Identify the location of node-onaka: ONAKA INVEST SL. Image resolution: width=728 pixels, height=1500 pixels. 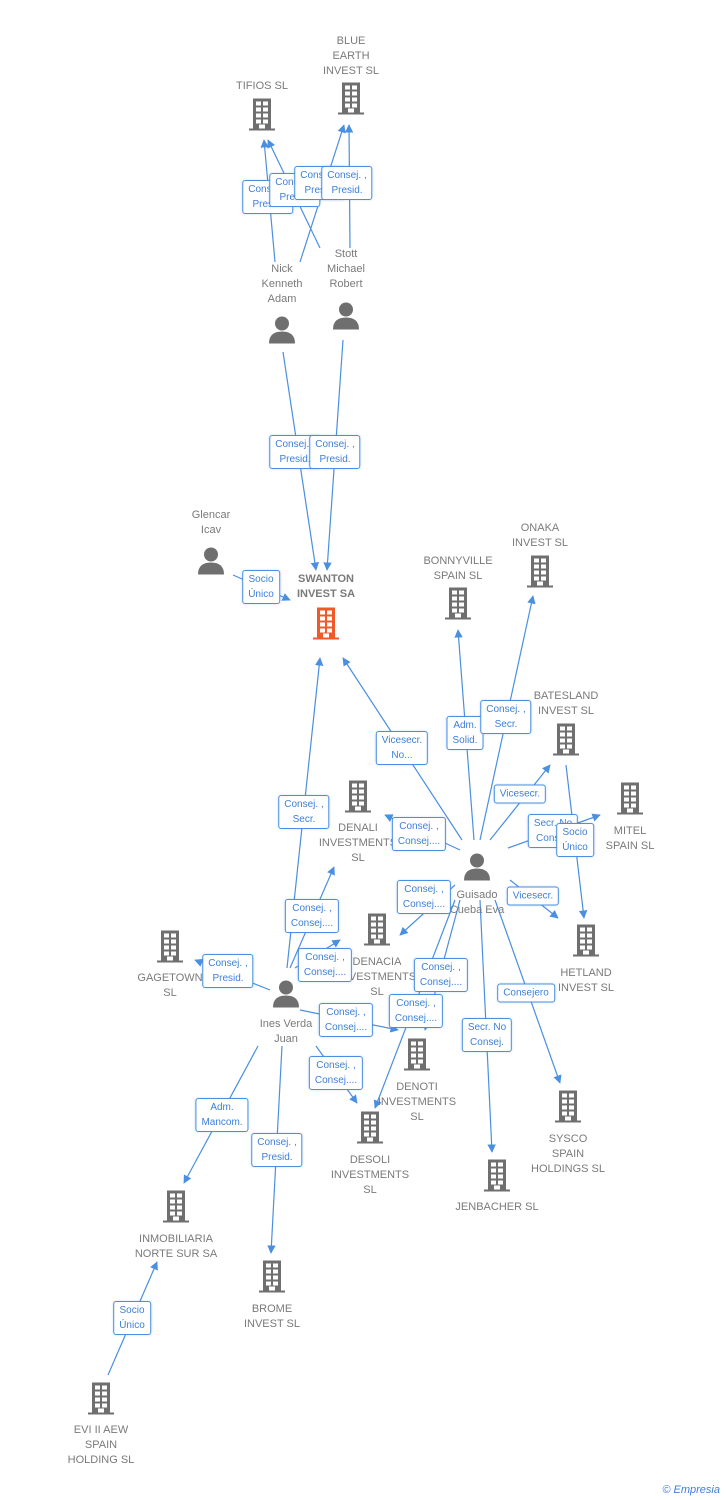
(540, 536).